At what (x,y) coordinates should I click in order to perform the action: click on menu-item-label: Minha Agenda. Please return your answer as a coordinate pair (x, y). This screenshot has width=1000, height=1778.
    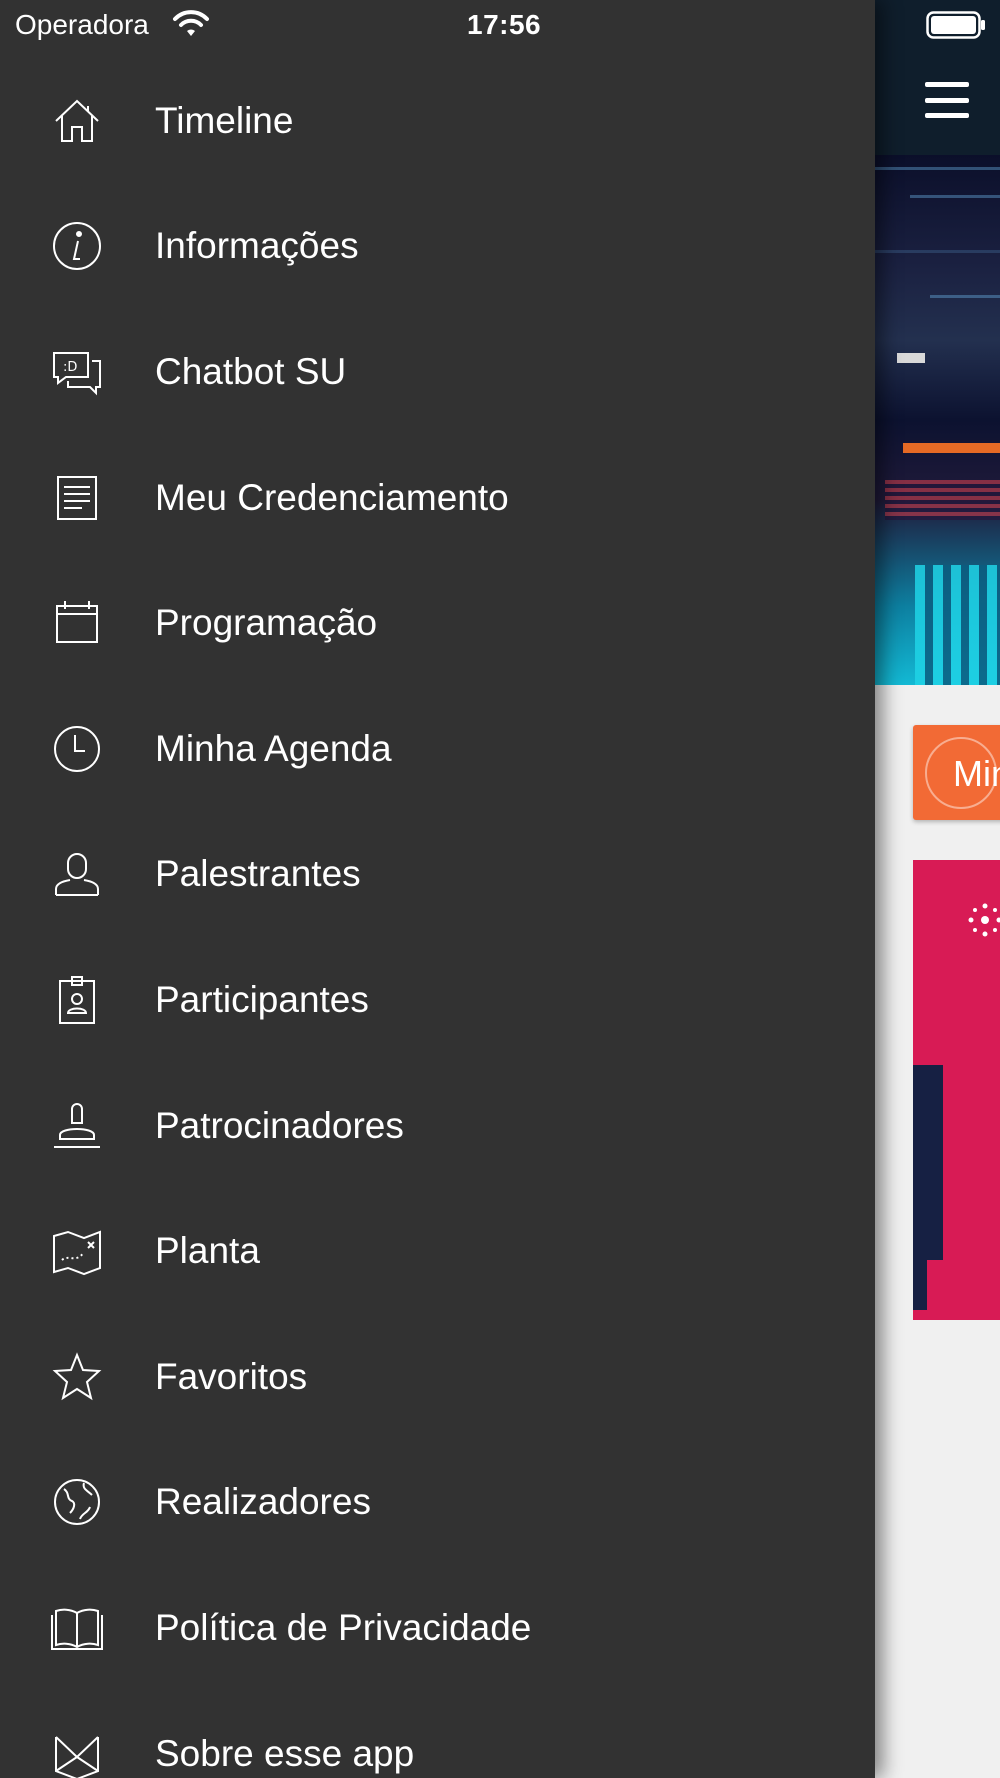
    Looking at the image, I should click on (273, 748).